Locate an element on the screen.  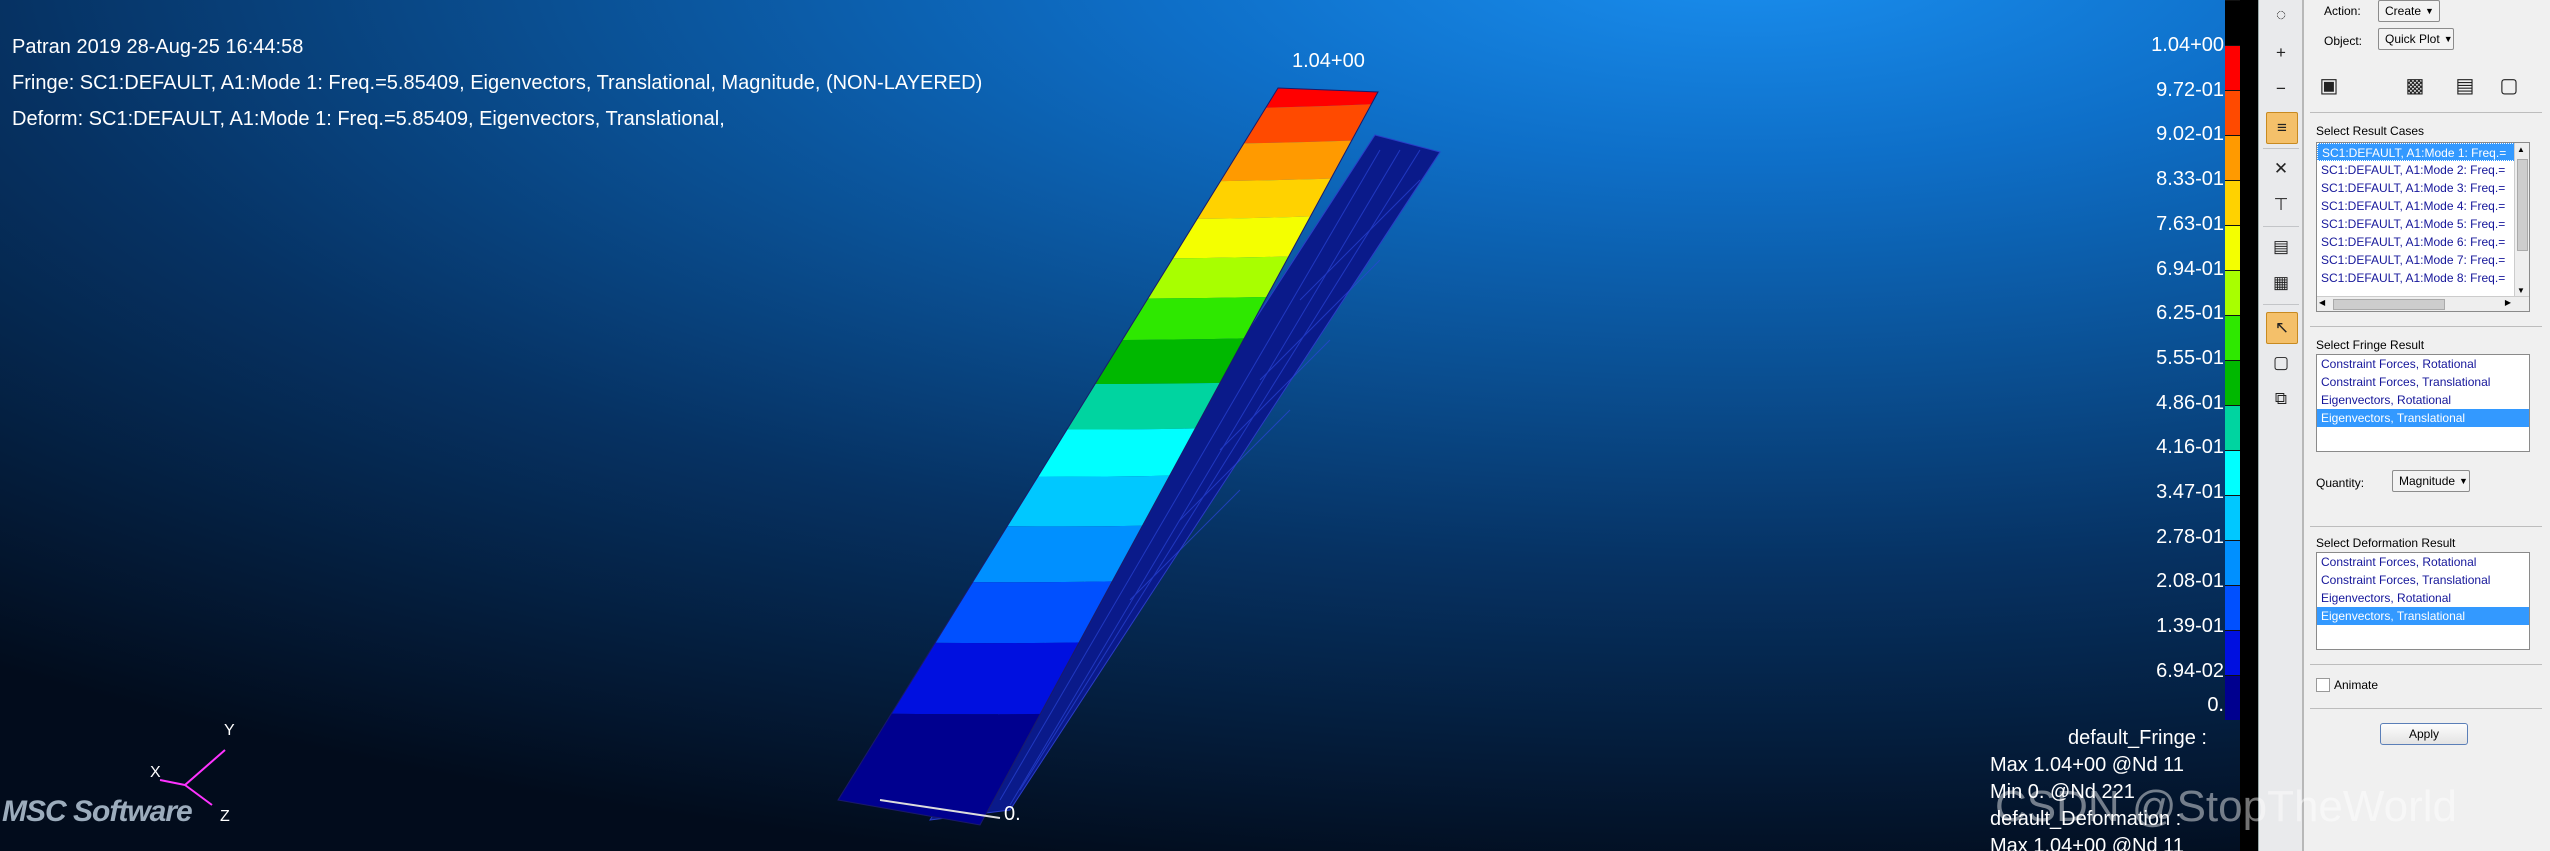
select-arrow-icon: ↖ is located at coordinates (2282, 328).